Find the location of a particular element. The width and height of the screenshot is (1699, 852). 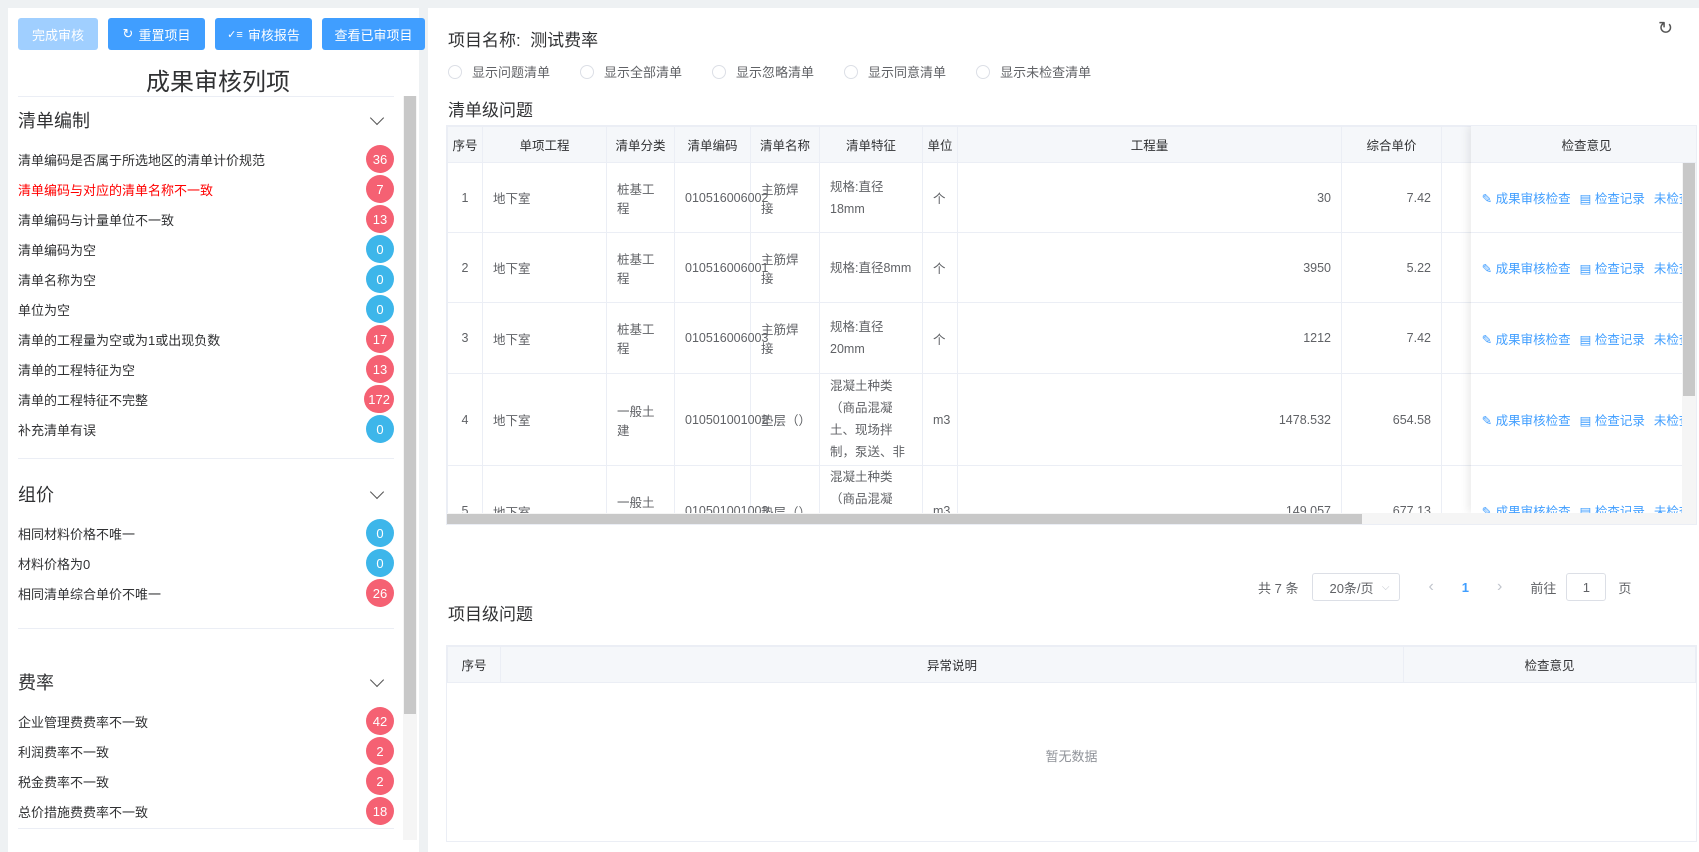

prev-page-button: ‹ is located at coordinates (1430, 587).